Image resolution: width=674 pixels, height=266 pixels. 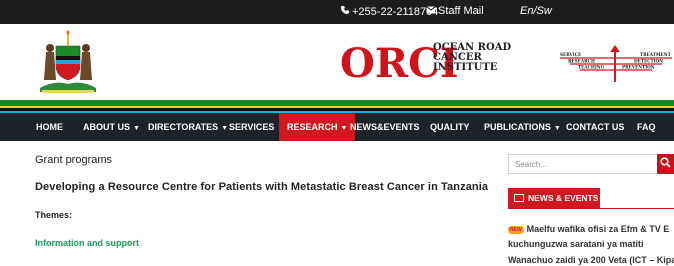 What do you see at coordinates (106, 127) in the screenshot?
I see `nav-label: ABOUT US` at bounding box center [106, 127].